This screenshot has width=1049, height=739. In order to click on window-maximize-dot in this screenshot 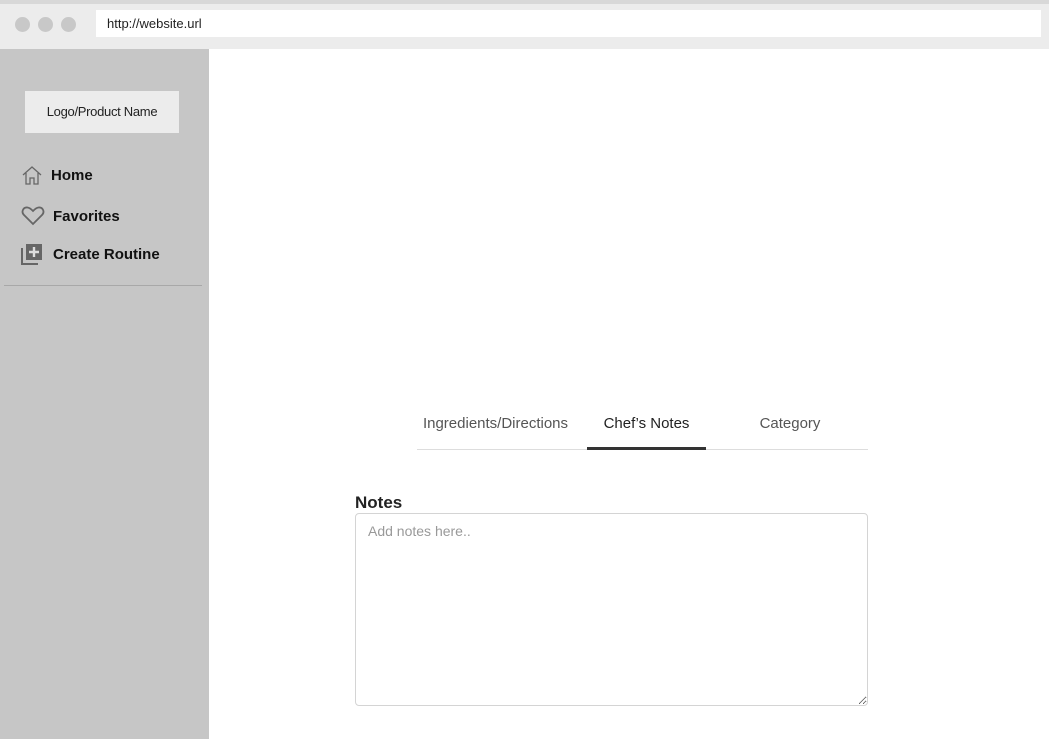, I will do `click(68, 24)`.